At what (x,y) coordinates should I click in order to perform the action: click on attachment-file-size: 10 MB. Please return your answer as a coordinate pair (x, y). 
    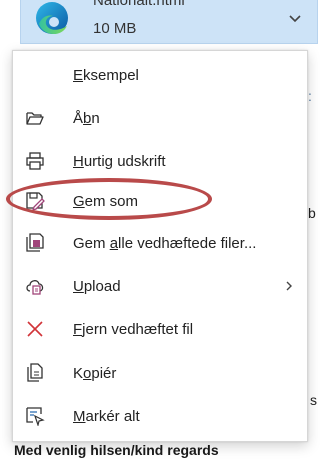
    Looking at the image, I should click on (115, 28).